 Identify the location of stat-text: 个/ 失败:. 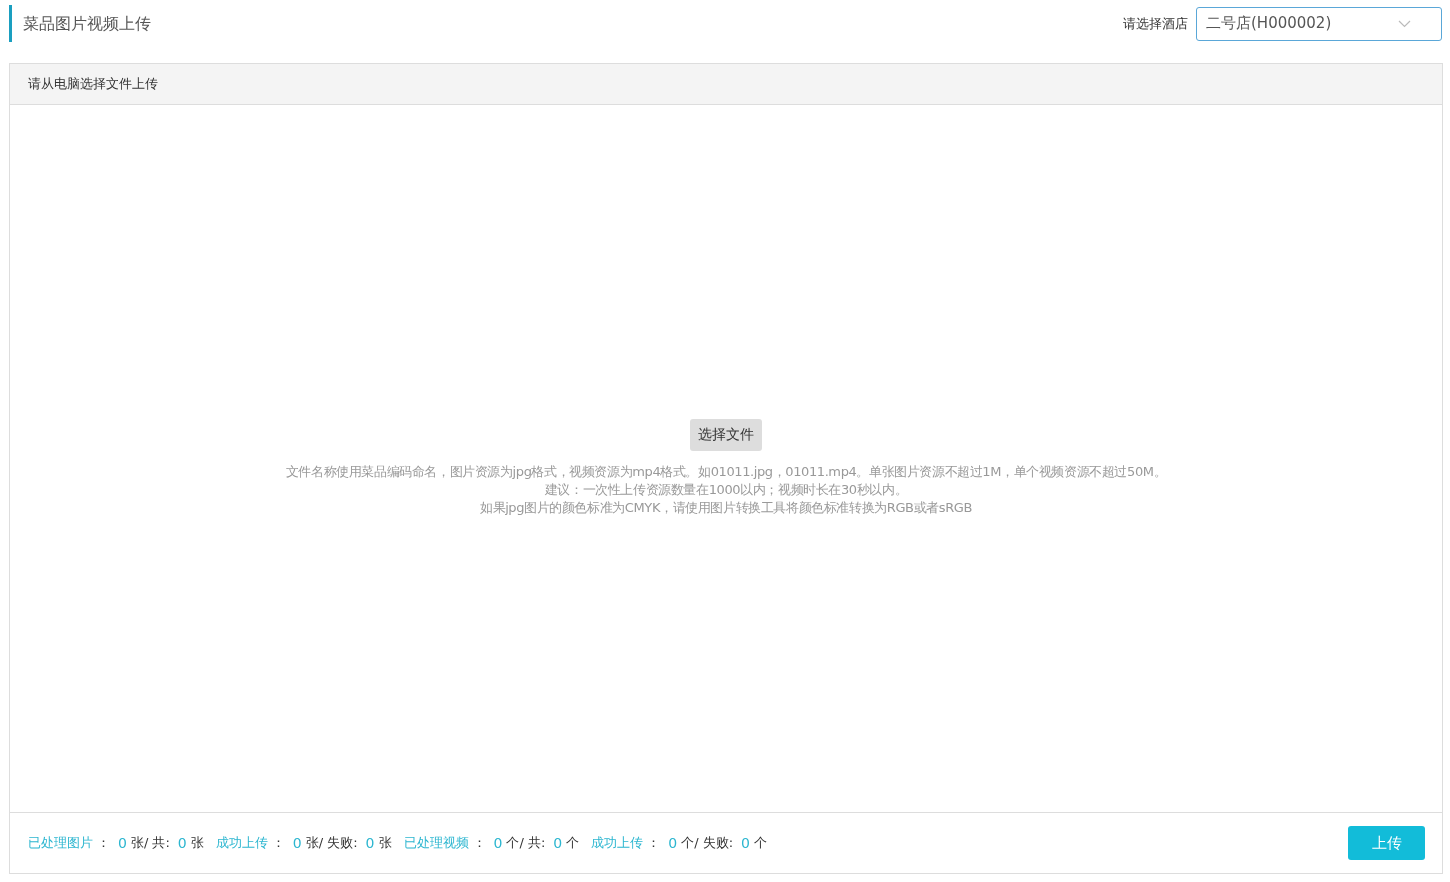
(707, 843).